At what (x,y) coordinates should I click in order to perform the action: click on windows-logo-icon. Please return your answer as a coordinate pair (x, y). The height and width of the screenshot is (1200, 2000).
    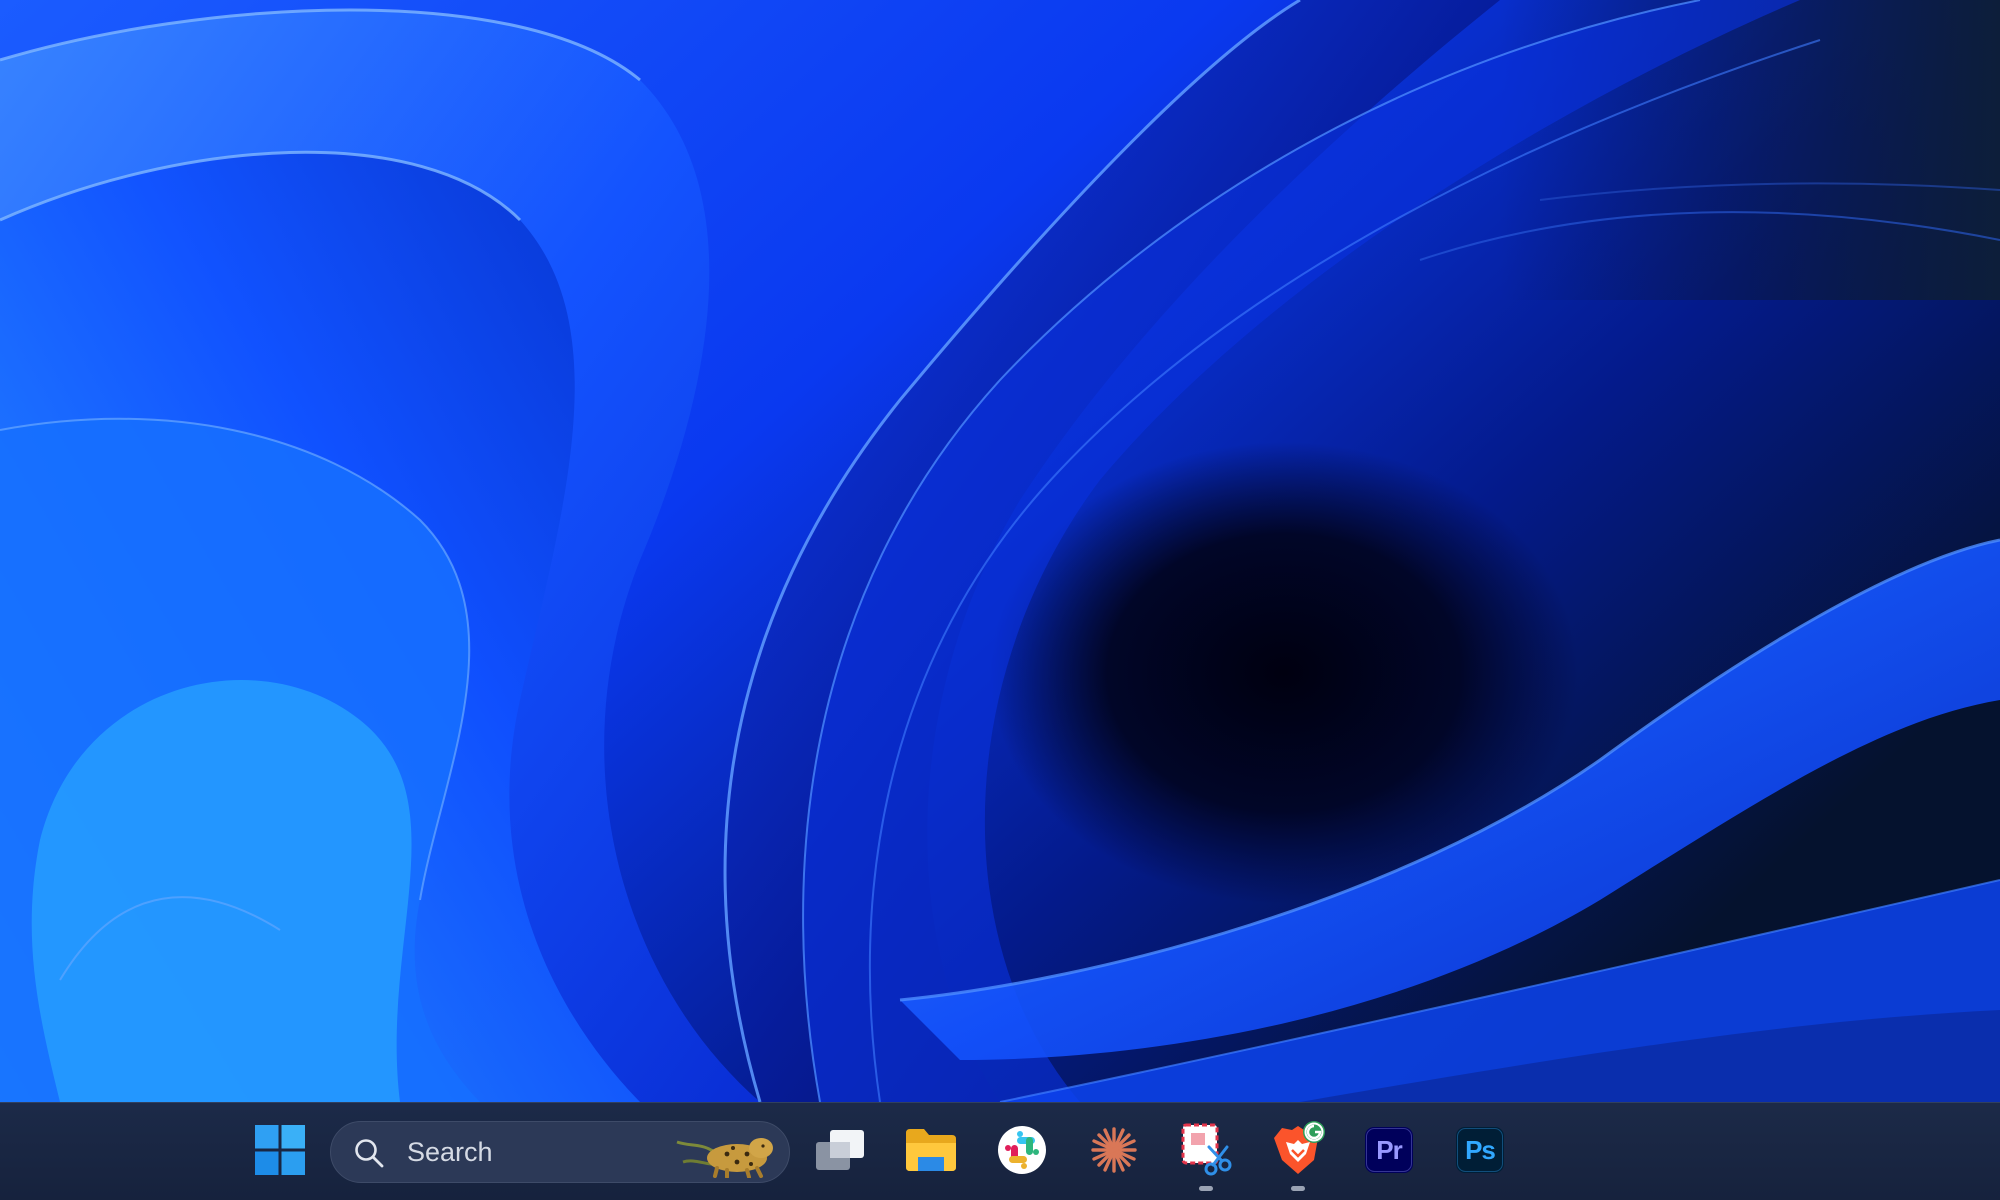
    Looking at the image, I should click on (280, 1150).